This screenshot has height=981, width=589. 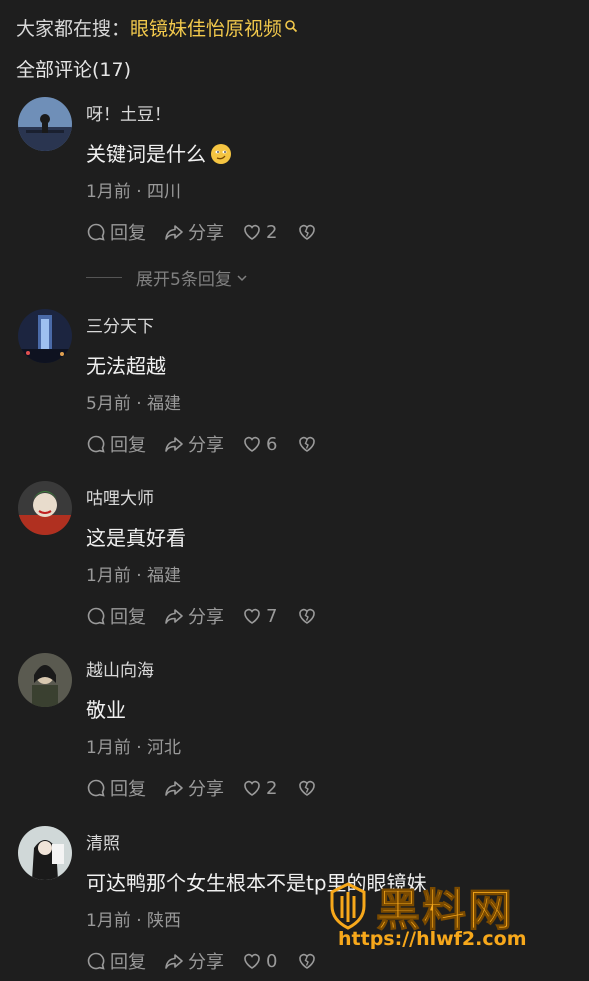 I want to click on expand-replies-label: 展开5条回复, so click(x=184, y=280).